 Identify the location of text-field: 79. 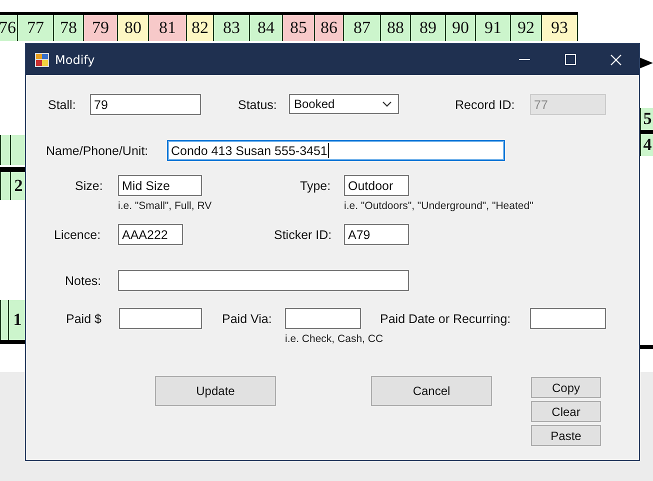
(145, 104).